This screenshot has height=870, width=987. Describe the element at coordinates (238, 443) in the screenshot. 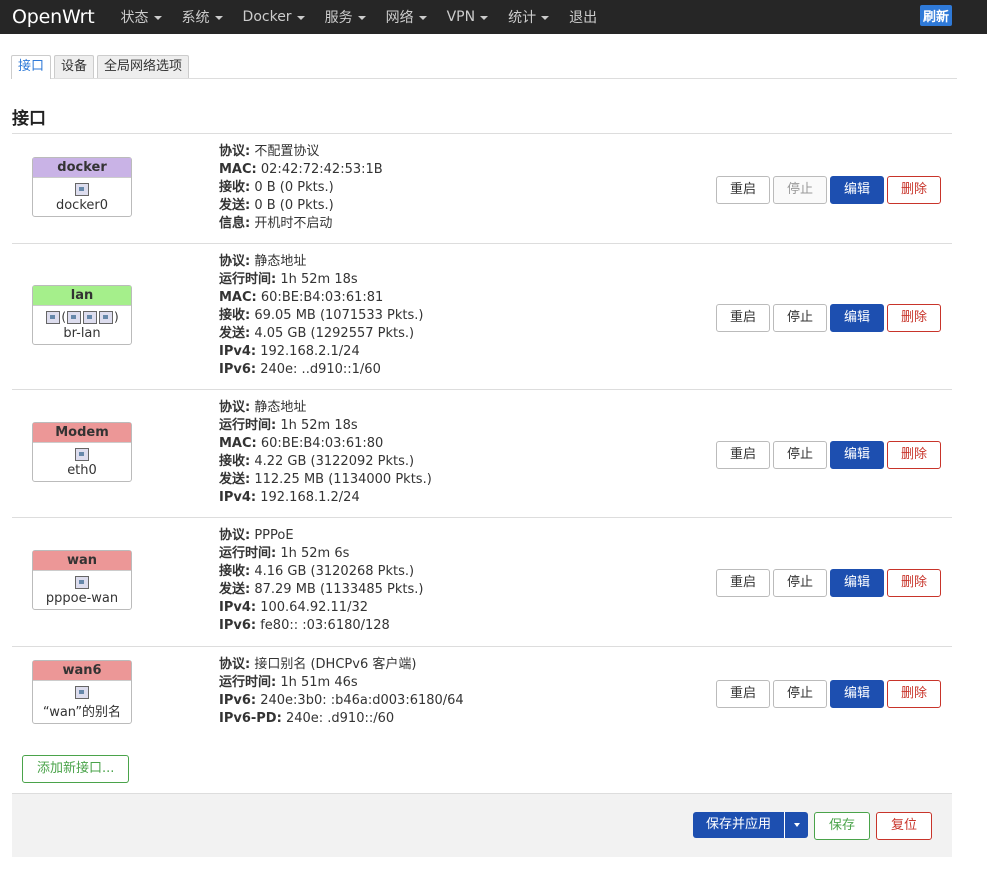

I see `info-key: MAC:` at that location.